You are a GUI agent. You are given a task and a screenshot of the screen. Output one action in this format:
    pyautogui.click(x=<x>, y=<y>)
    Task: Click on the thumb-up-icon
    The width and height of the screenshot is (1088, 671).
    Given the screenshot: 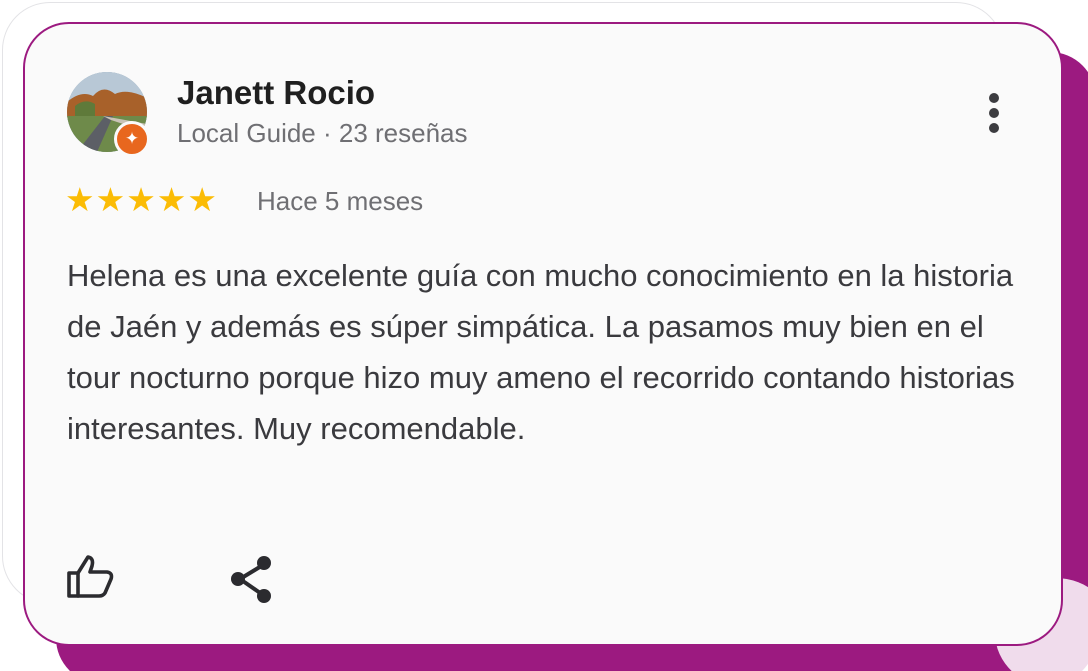 What is the action you would take?
    pyautogui.click(x=90, y=576)
    